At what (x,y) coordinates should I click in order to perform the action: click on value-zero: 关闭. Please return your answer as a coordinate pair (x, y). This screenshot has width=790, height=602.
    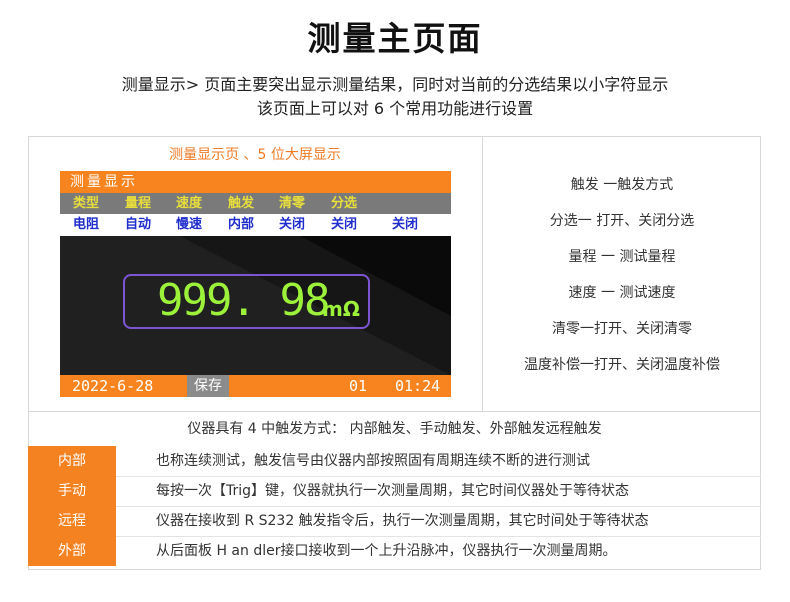
    Looking at the image, I should click on (292, 225).